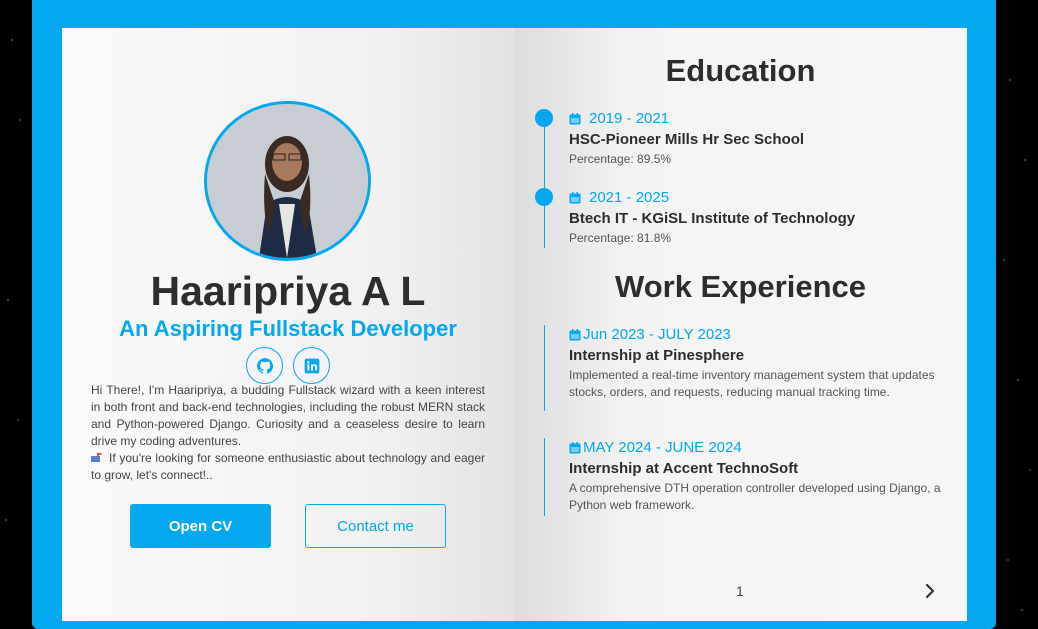 This screenshot has height=629, width=1038. I want to click on linkedin-icon, so click(311, 365).